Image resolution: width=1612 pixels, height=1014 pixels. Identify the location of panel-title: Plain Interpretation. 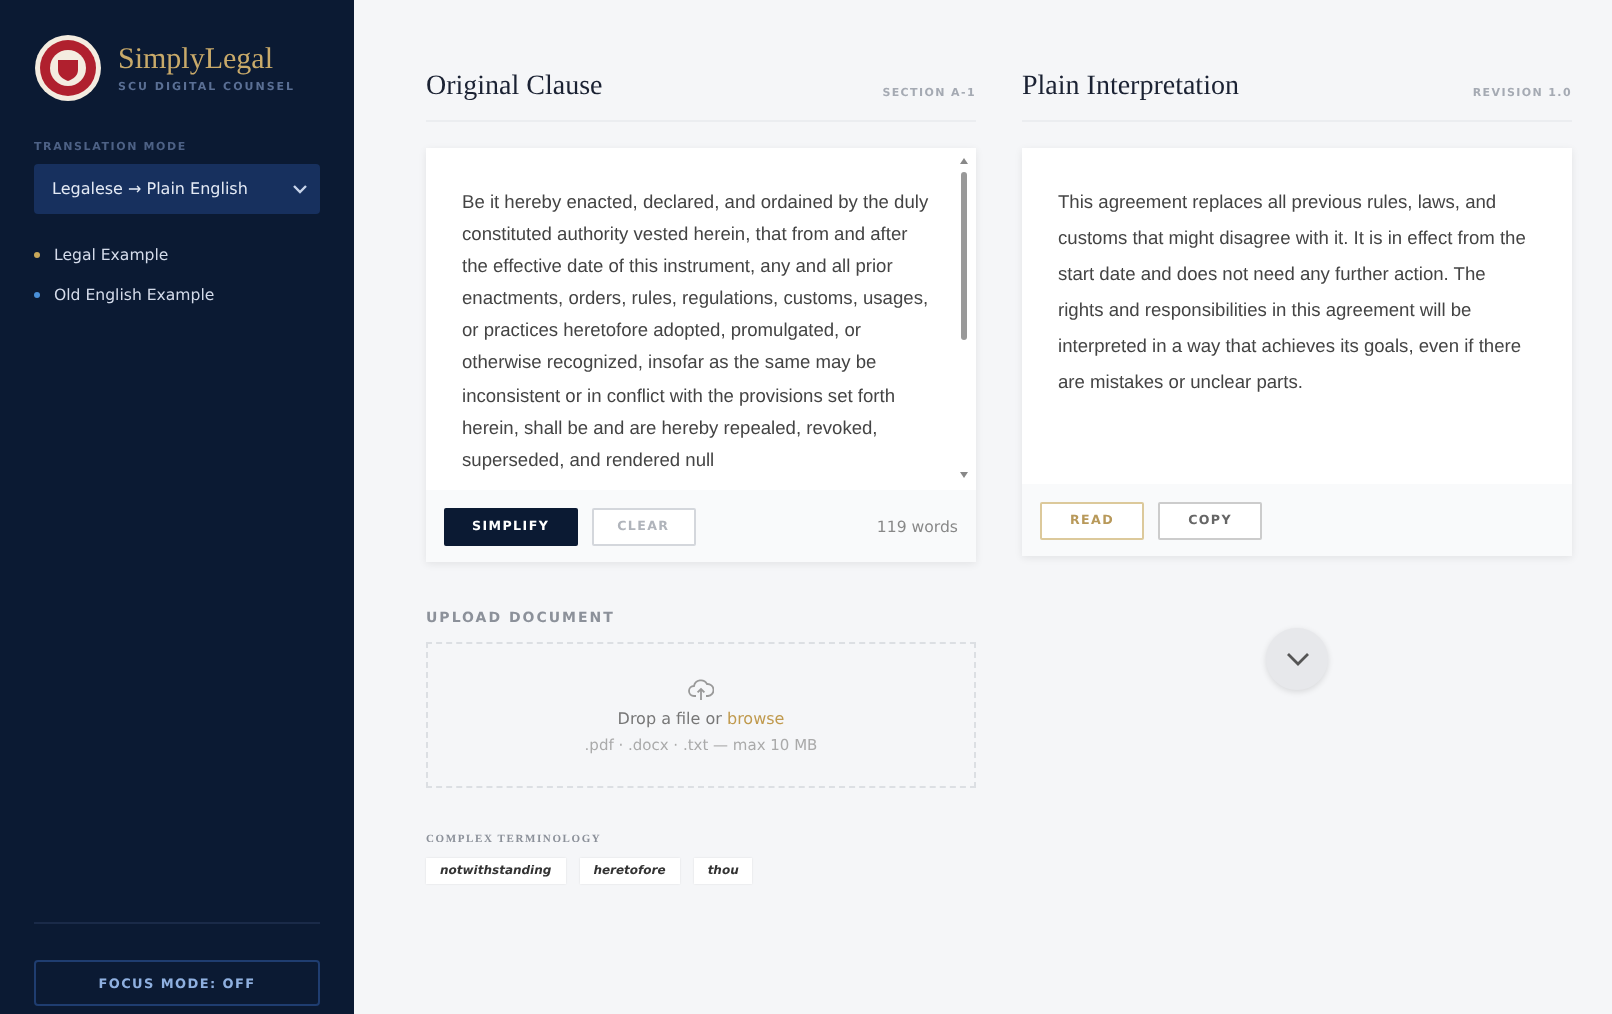
(1130, 88).